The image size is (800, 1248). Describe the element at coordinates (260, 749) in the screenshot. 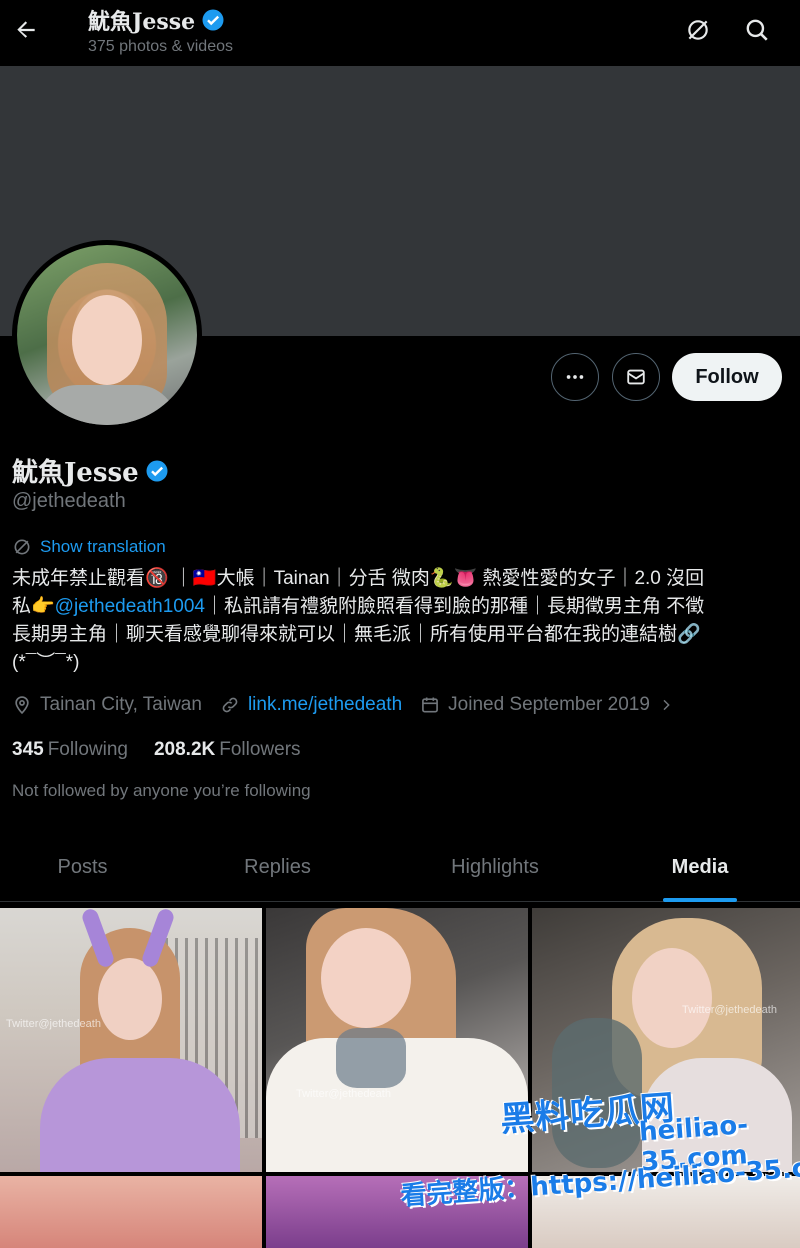

I see `followers-label: Followers` at that location.